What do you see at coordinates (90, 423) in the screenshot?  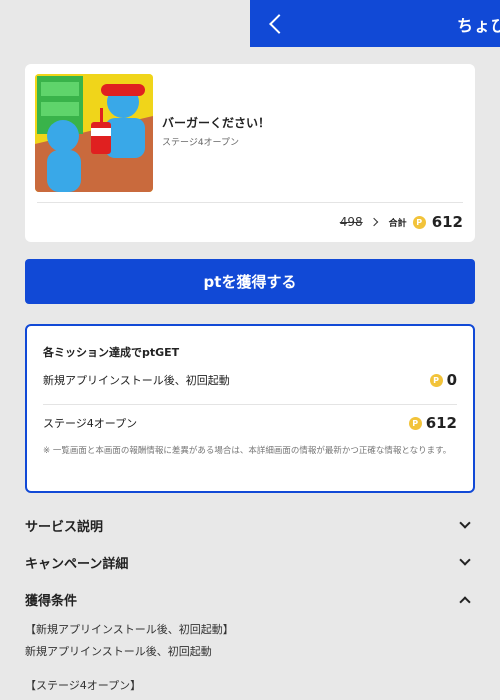 I see `mission-label: ステージ4オープン` at bounding box center [90, 423].